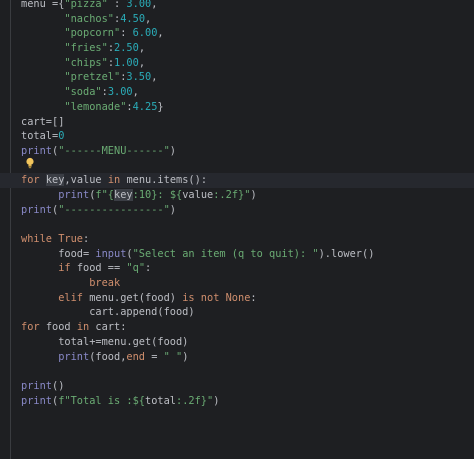 Image resolution: width=474 pixels, height=459 pixels. Describe the element at coordinates (247, 19) in the screenshot. I see `code-line: "nachos":4.50,` at that location.